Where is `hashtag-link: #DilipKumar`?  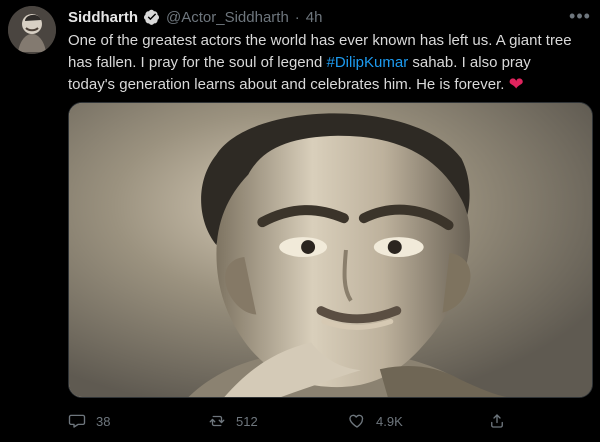 hashtag-link: #DilipKumar is located at coordinates (368, 62).